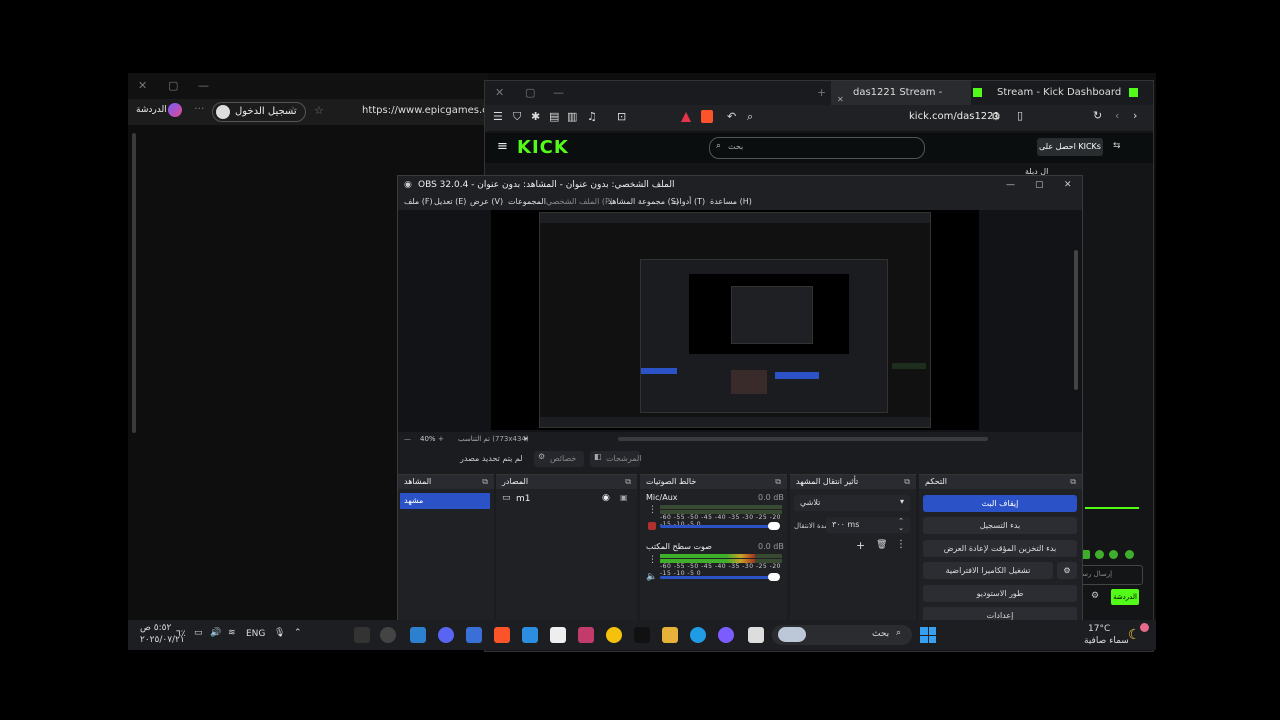  What do you see at coordinates (954, 116) in the screenshot?
I see `url-field: kick.com/das1221` at bounding box center [954, 116].